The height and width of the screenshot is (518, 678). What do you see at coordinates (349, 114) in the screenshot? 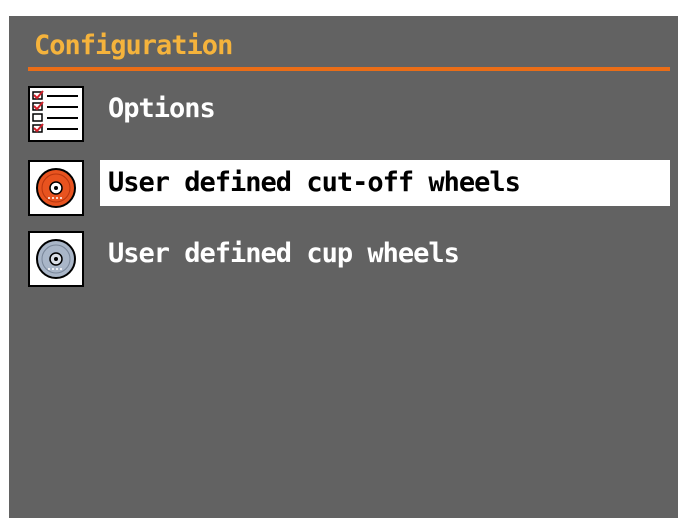
I see `menu-item-options: Options` at bounding box center [349, 114].